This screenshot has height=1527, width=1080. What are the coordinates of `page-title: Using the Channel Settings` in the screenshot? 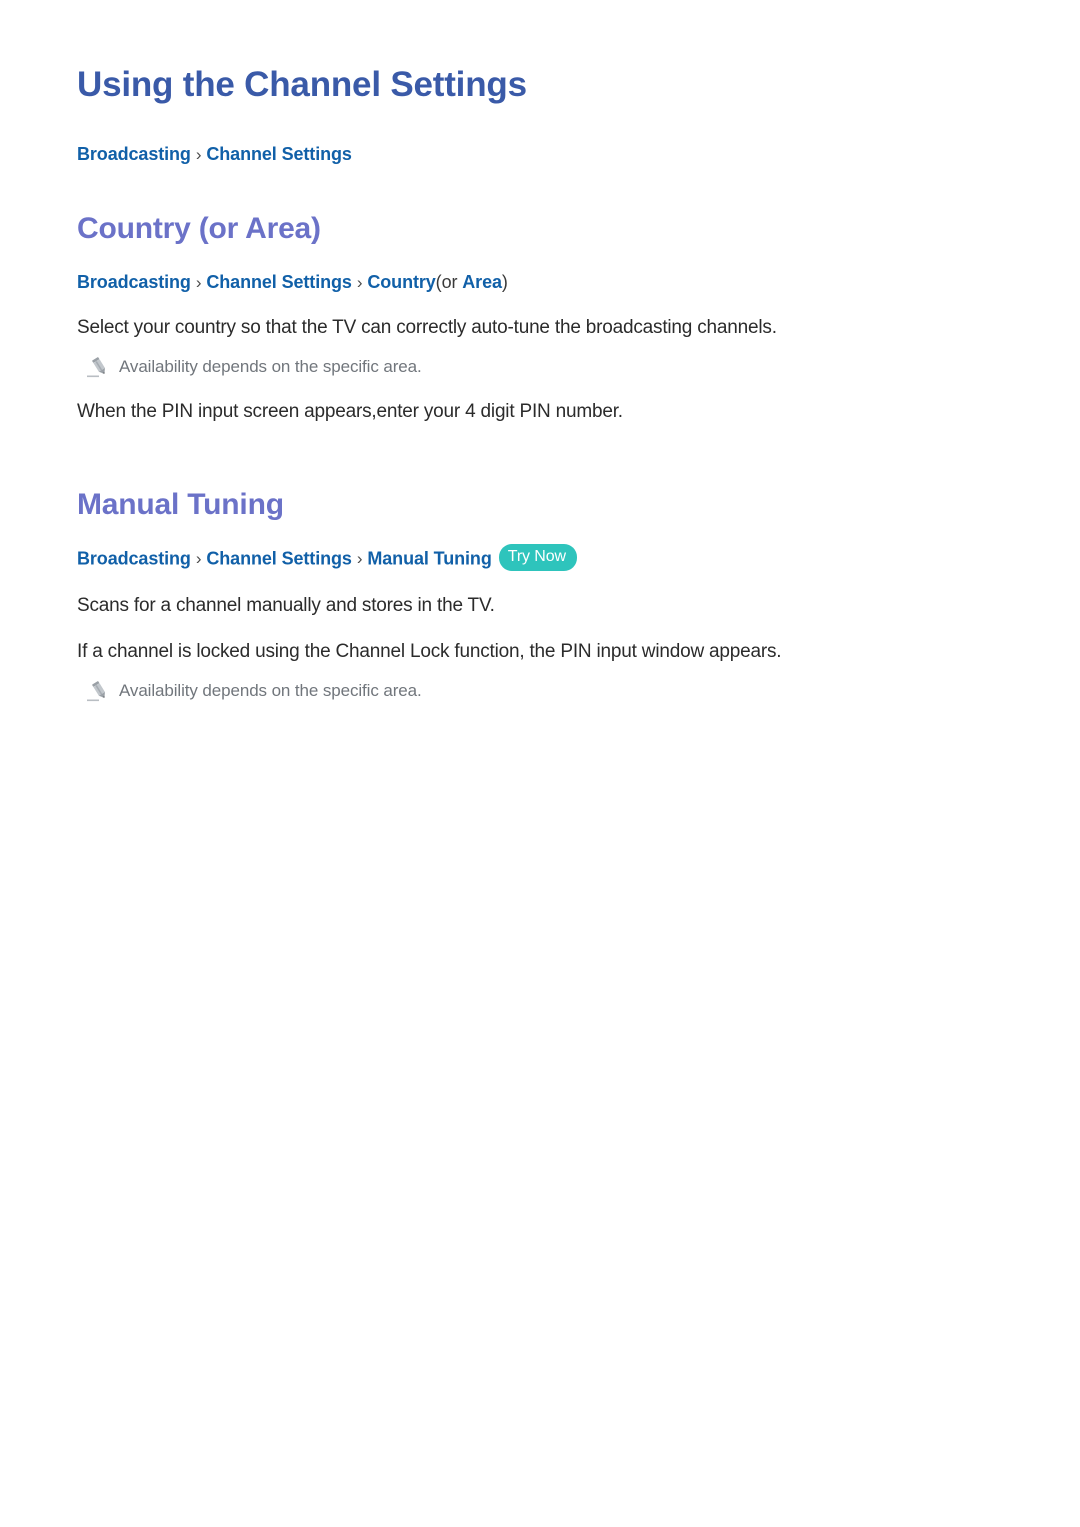 It's located at (302, 84).